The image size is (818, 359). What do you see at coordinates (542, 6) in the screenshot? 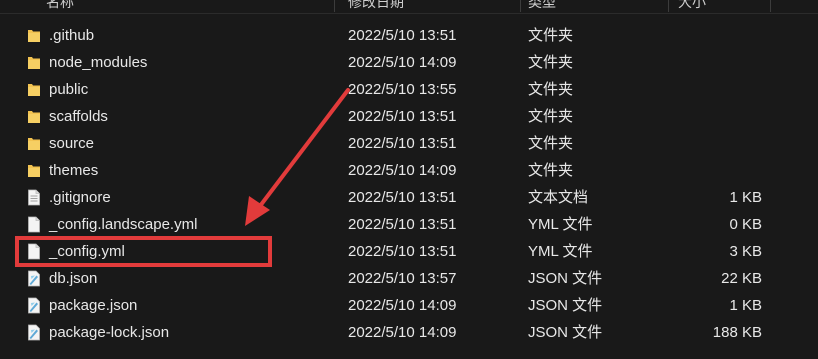
I see `column-header-type: 类型` at bounding box center [542, 6].